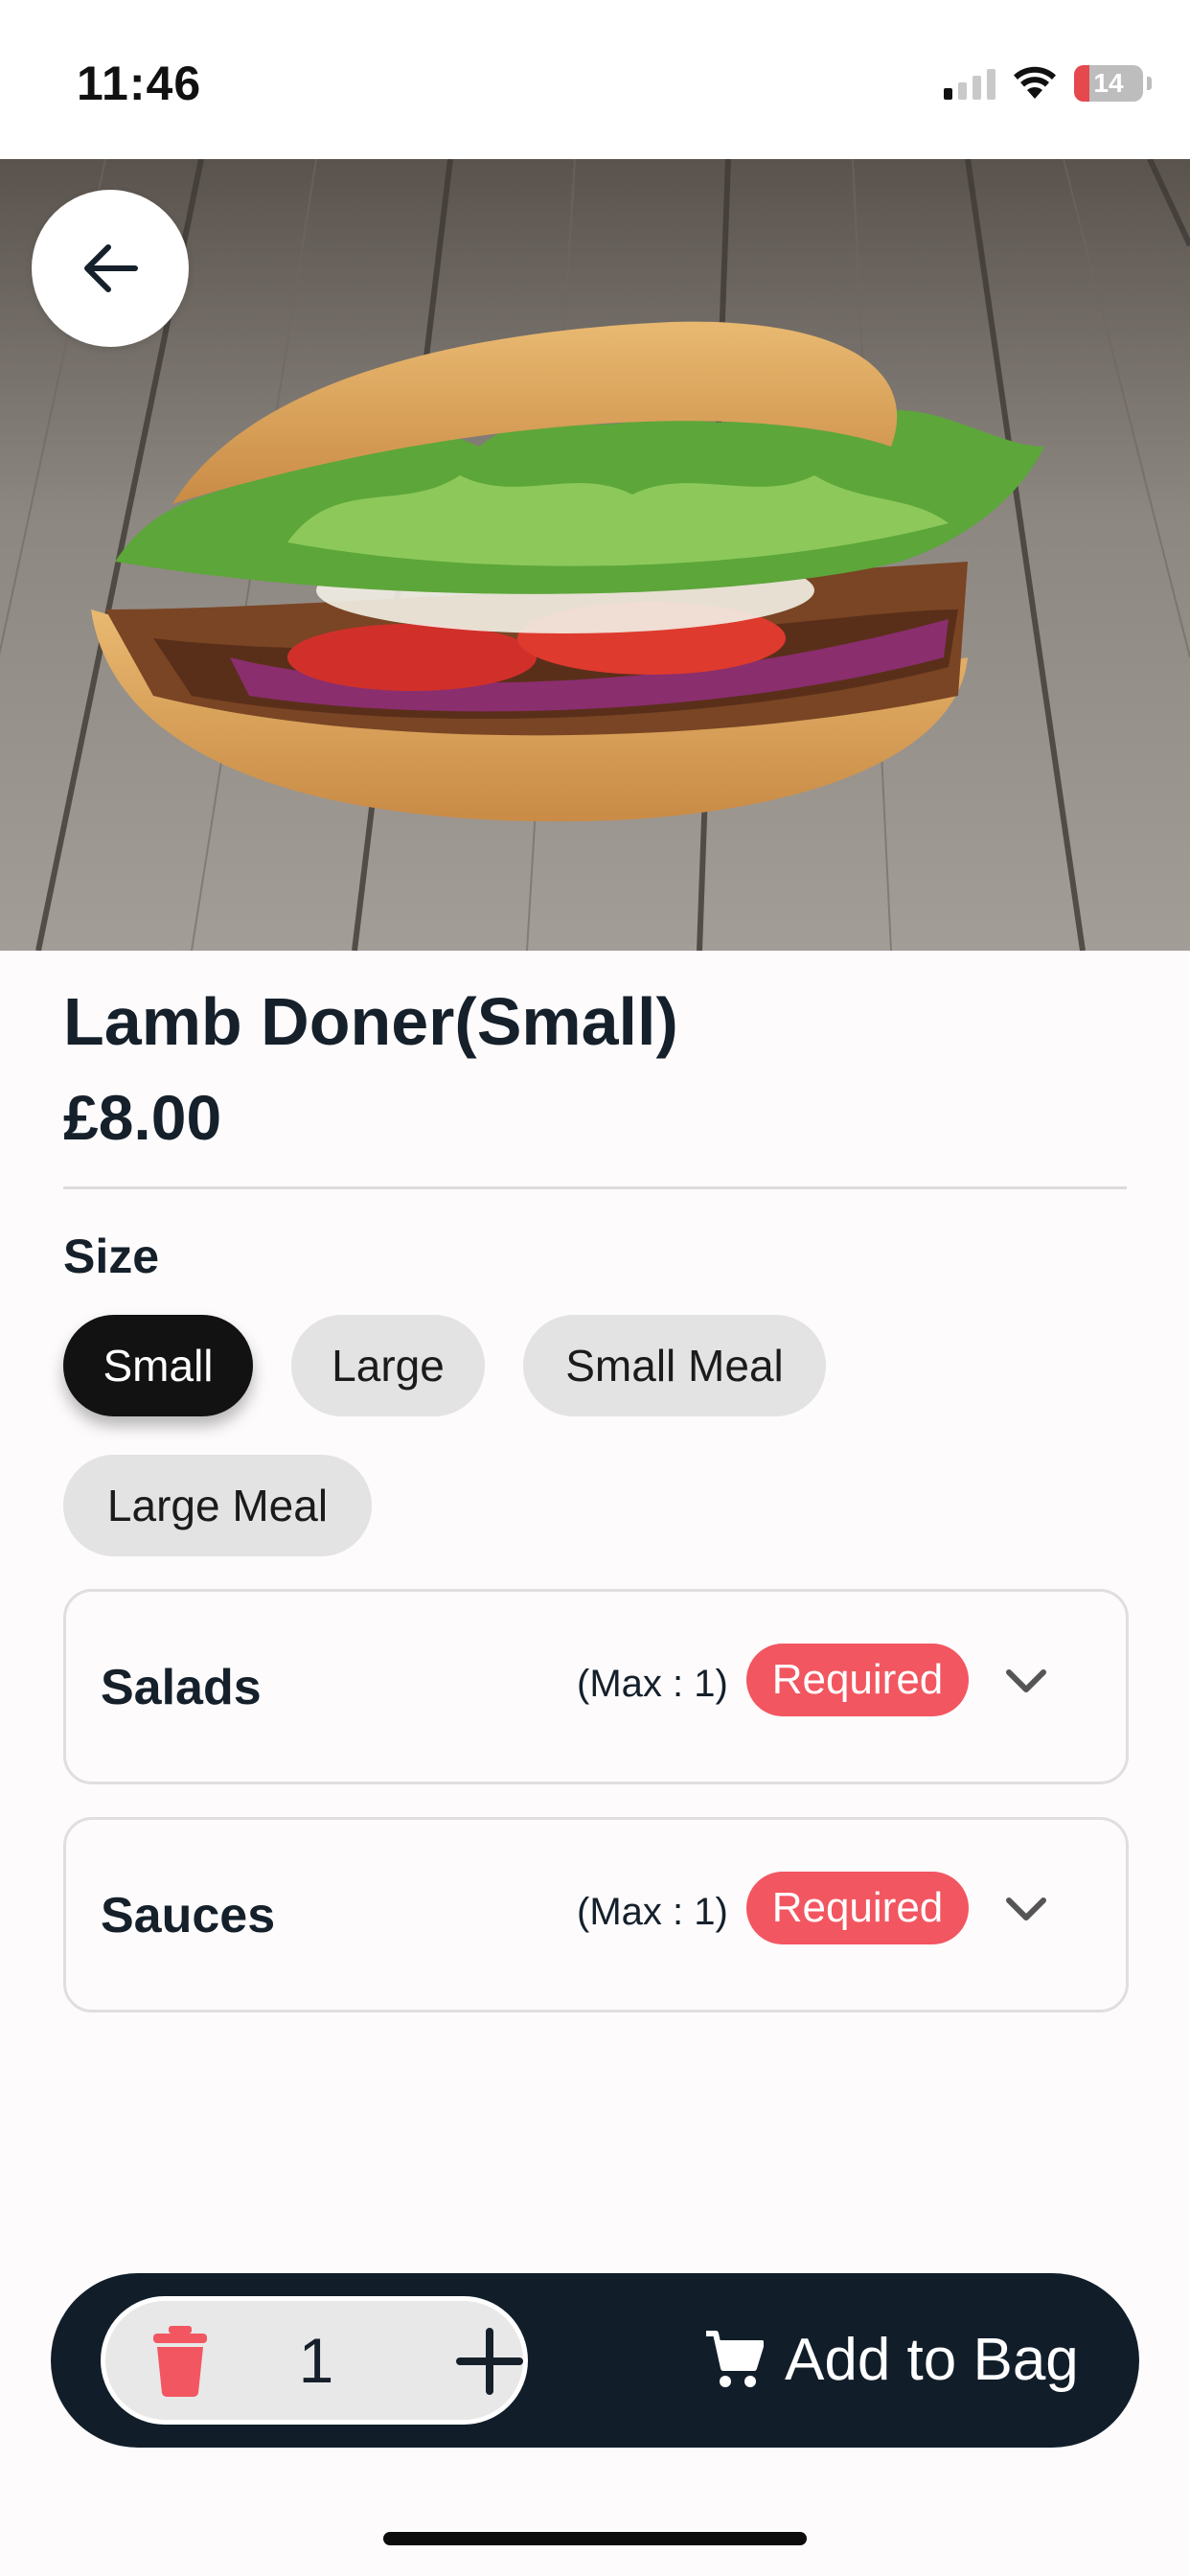 The height and width of the screenshot is (2576, 1190). I want to click on status-bar: 11:46 14, so click(595, 79).